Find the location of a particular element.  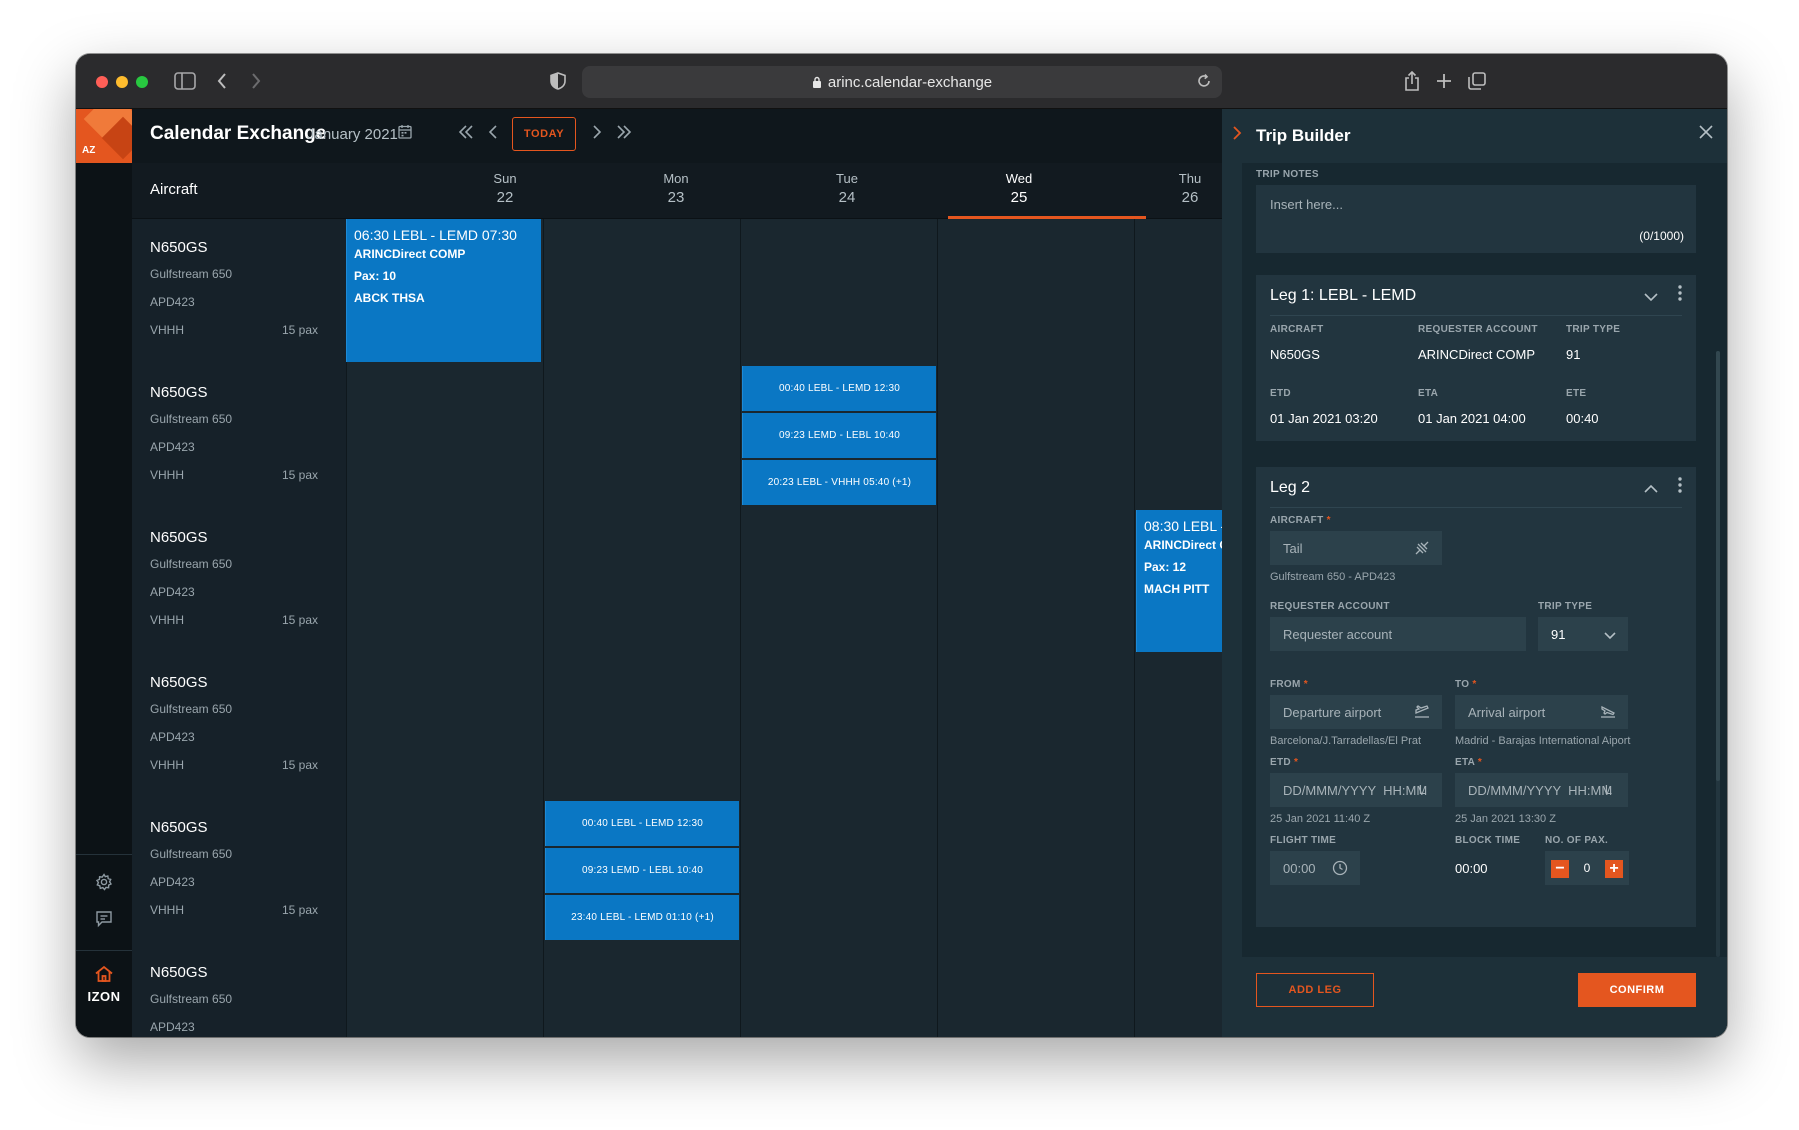

flight-time-input: 00:00 is located at coordinates (1315, 868).